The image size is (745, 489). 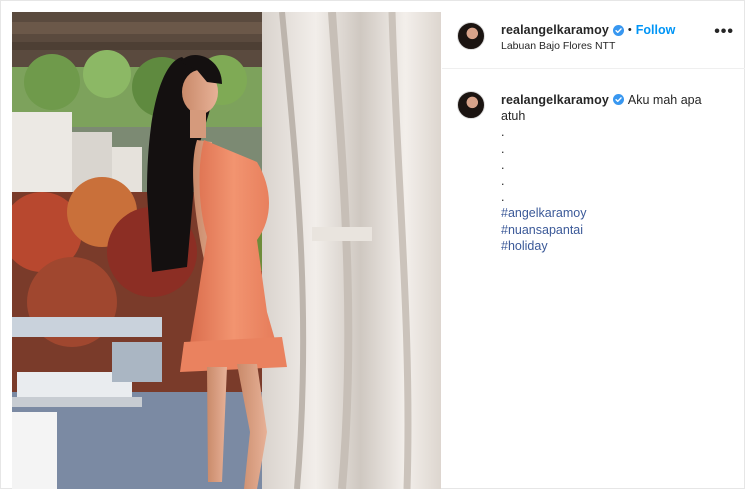 What do you see at coordinates (513, 116) in the screenshot?
I see `caption-body-continuation: atuh` at bounding box center [513, 116].